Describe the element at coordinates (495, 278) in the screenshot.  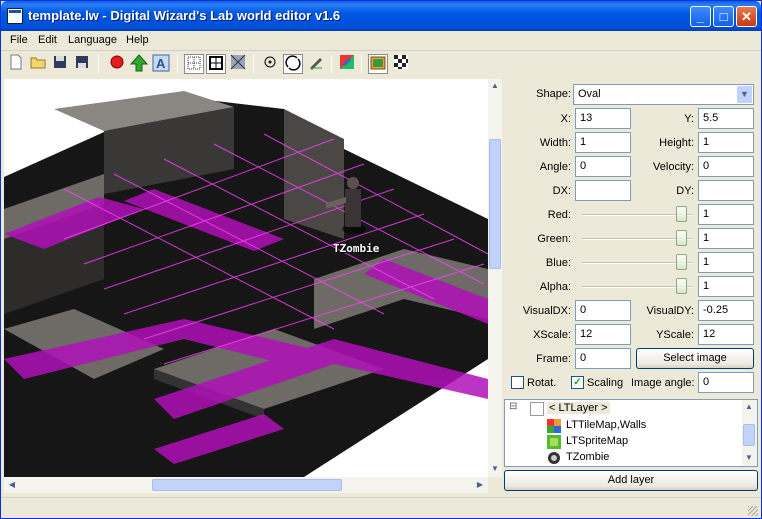
I see `canvas-vertical-scrollbar: ▲ ▼` at that location.